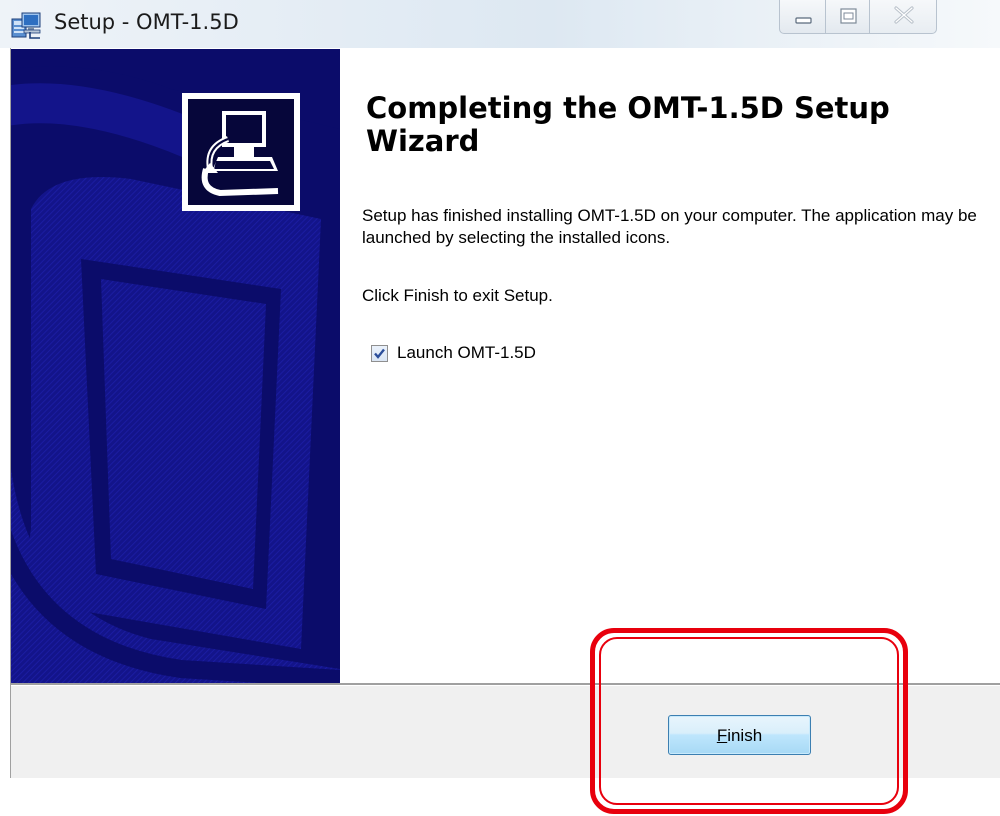  I want to click on maximize-icon, so click(848, 16).